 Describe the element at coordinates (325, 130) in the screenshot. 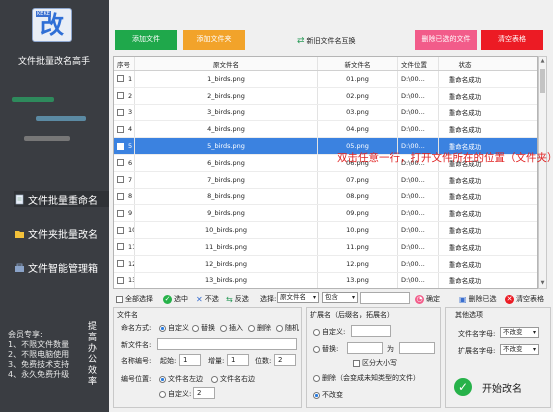

I see `table-row: 4 4_birds.png 04.png D:\00... 重命名成功` at that location.